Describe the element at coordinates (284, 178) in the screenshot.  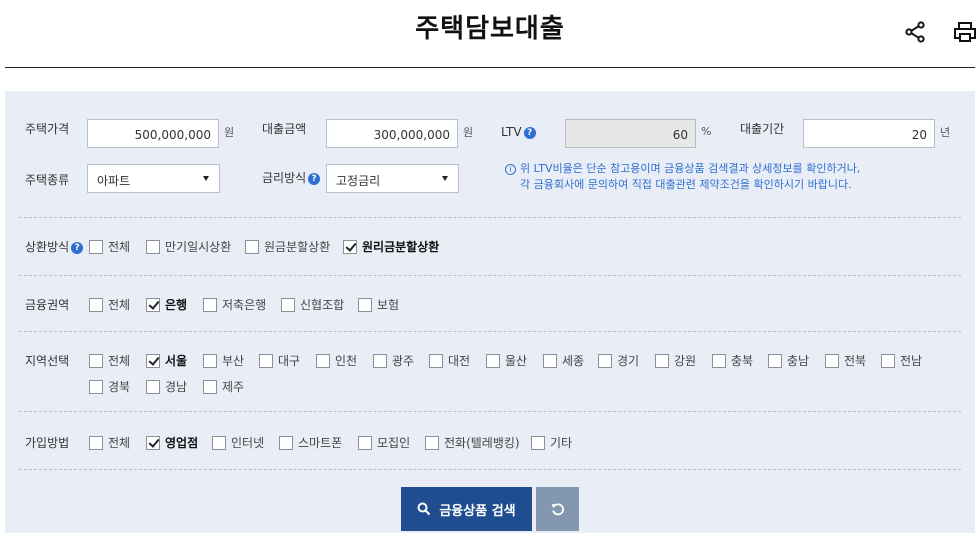
I see `rate-type-label-text: 금리방식` at that location.